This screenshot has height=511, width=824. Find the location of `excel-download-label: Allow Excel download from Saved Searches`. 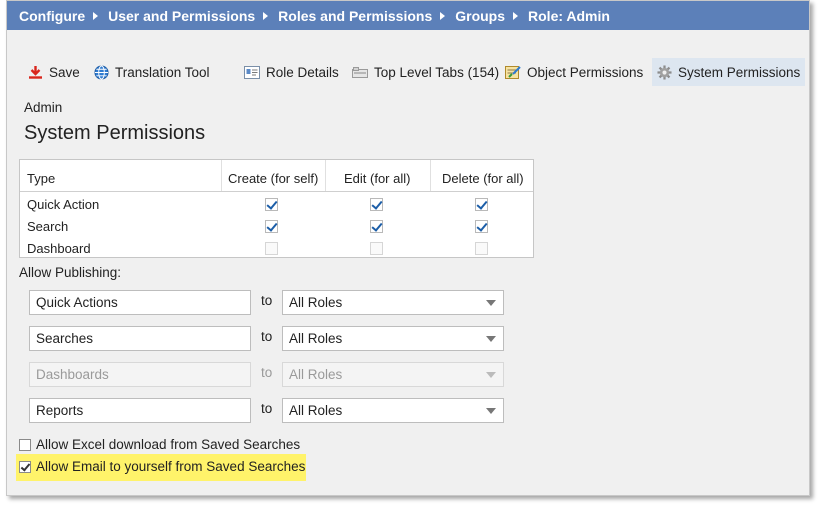

excel-download-label: Allow Excel download from Saved Searches is located at coordinates (168, 444).